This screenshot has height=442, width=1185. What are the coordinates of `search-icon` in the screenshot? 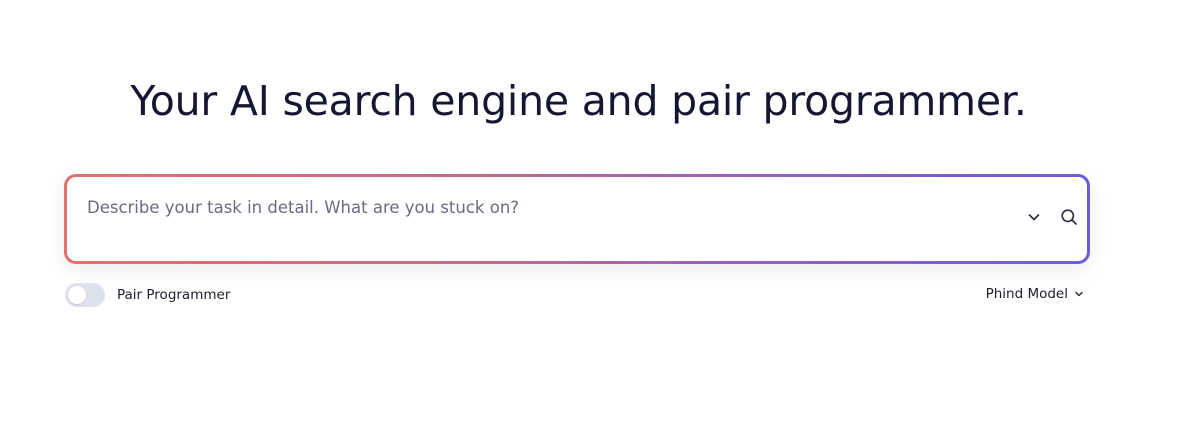 It's located at (1069, 217).